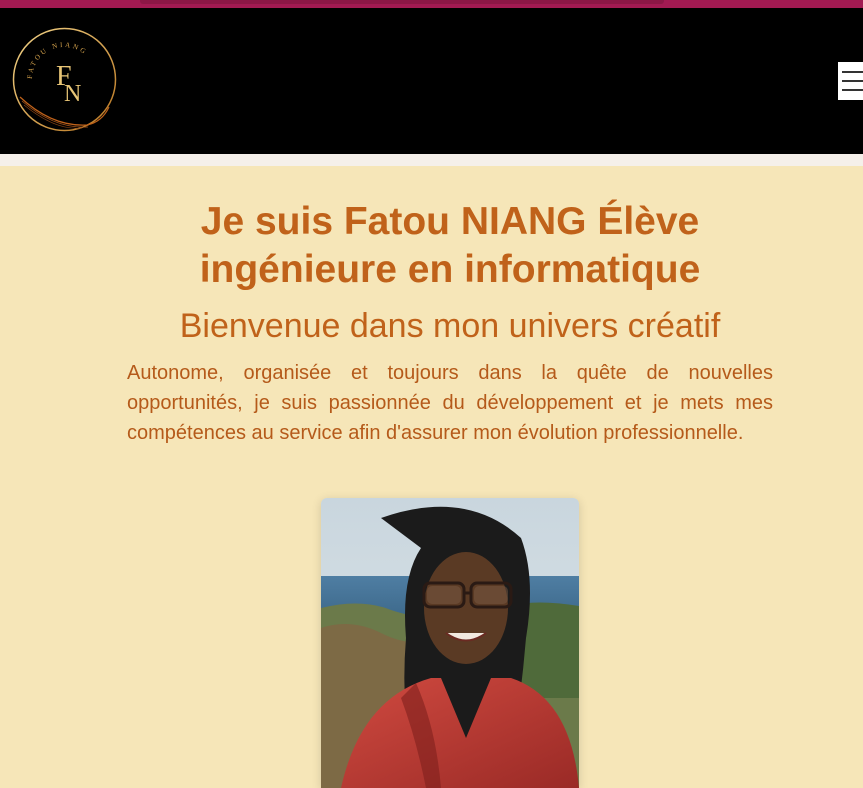 This screenshot has width=863, height=788. Describe the element at coordinates (72, 94) in the screenshot. I see `logo-initial-n: N` at that location.